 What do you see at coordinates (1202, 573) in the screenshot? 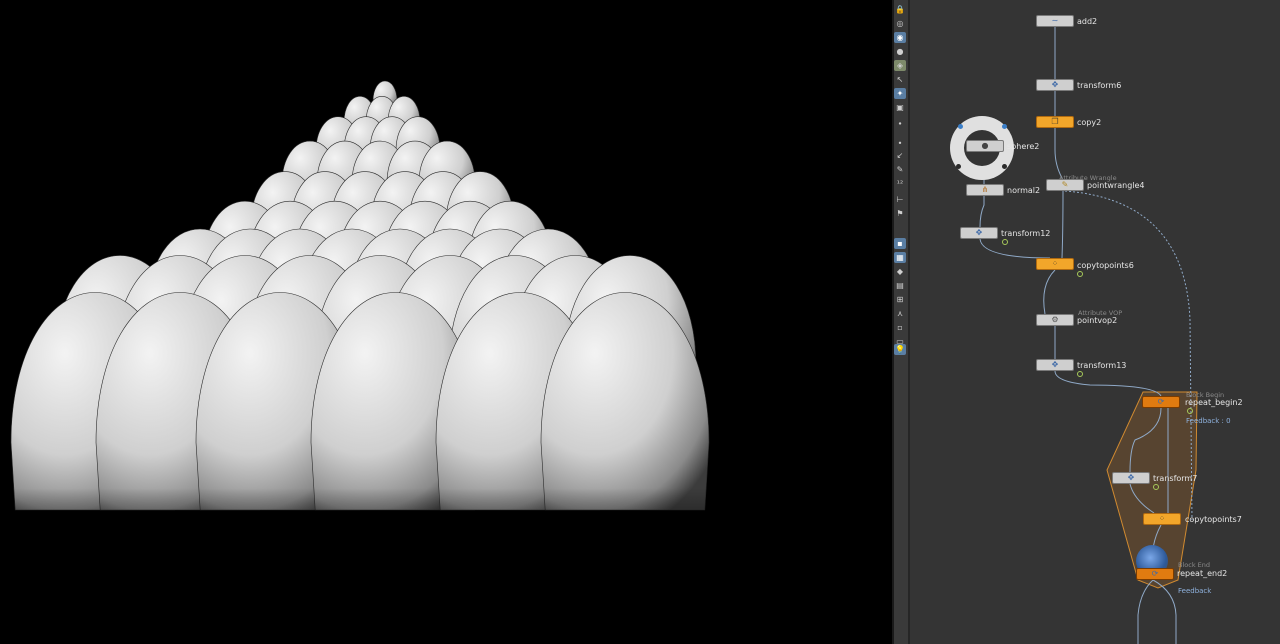
I see `node-label-repeat_end2: repeat_end2` at bounding box center [1202, 573].